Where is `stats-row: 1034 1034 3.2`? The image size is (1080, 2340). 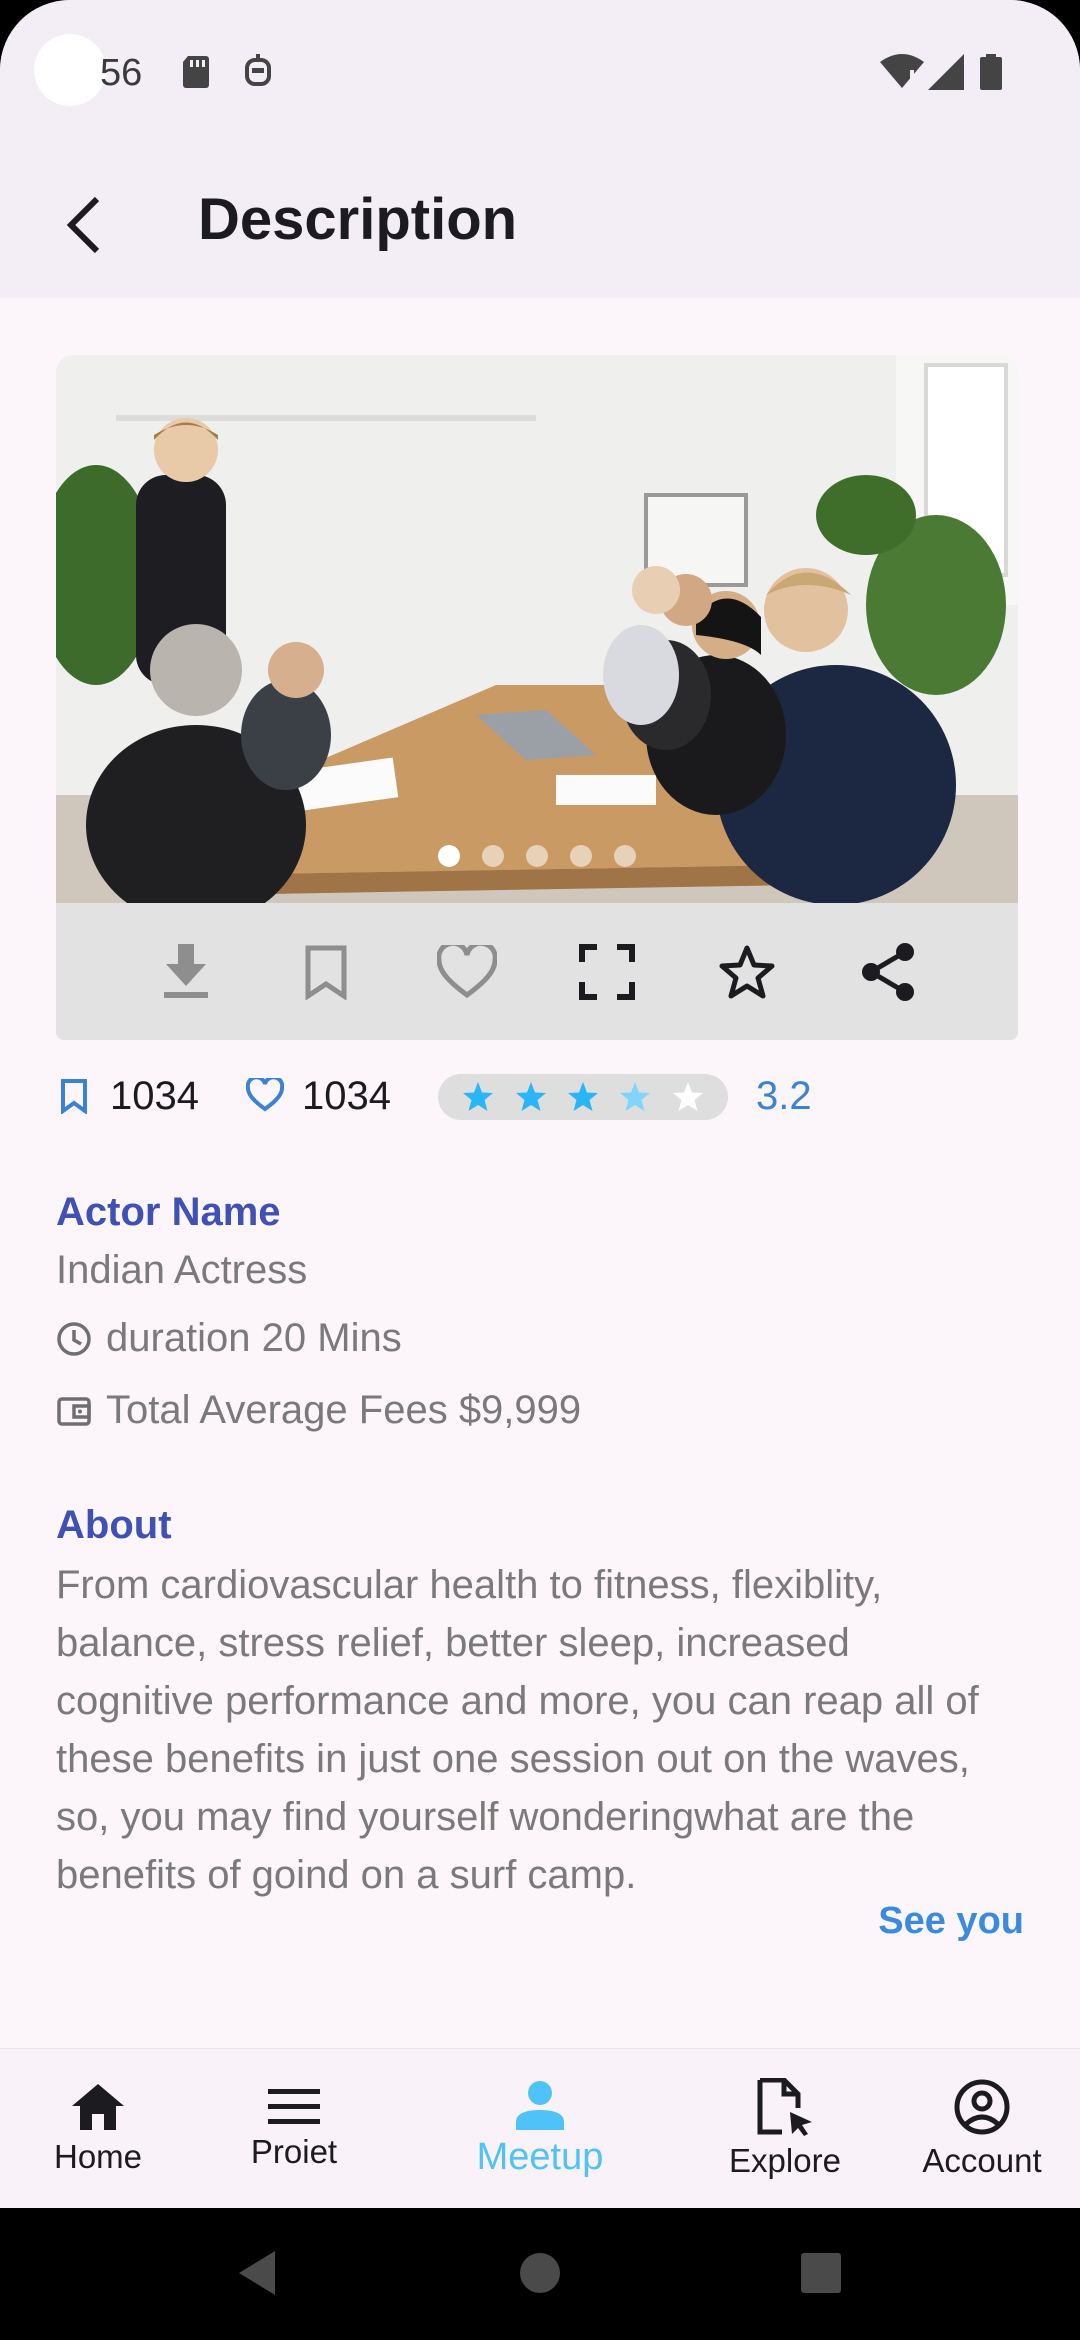 stats-row: 1034 1034 3.2 is located at coordinates (546, 1098).